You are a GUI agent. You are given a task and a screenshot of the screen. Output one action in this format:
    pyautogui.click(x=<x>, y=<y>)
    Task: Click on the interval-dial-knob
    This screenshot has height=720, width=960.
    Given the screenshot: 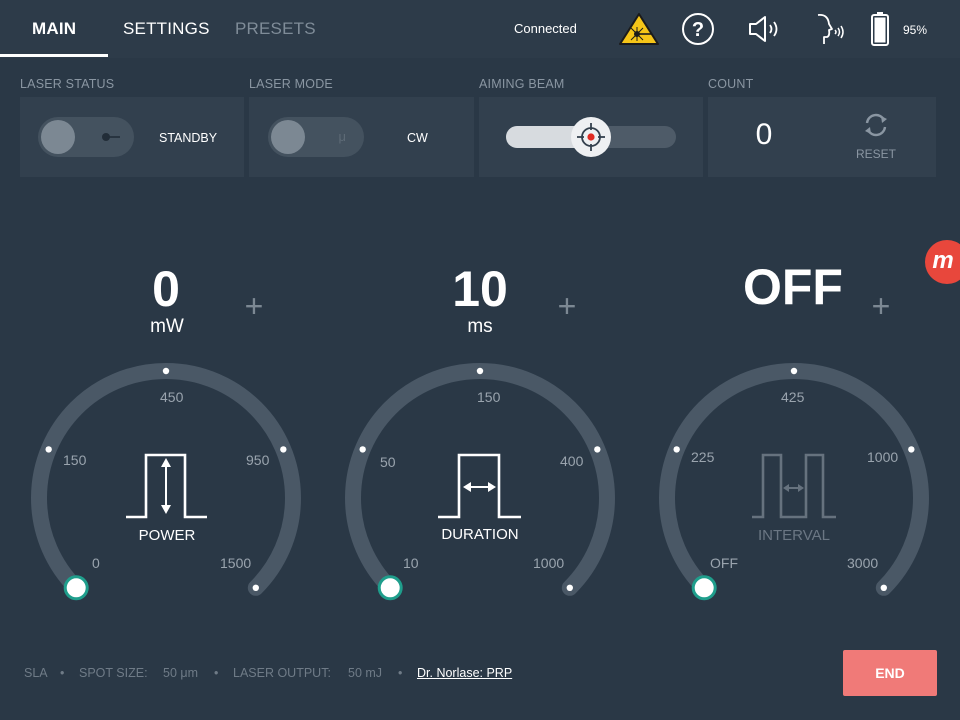 What is the action you would take?
    pyautogui.click(x=704, y=588)
    